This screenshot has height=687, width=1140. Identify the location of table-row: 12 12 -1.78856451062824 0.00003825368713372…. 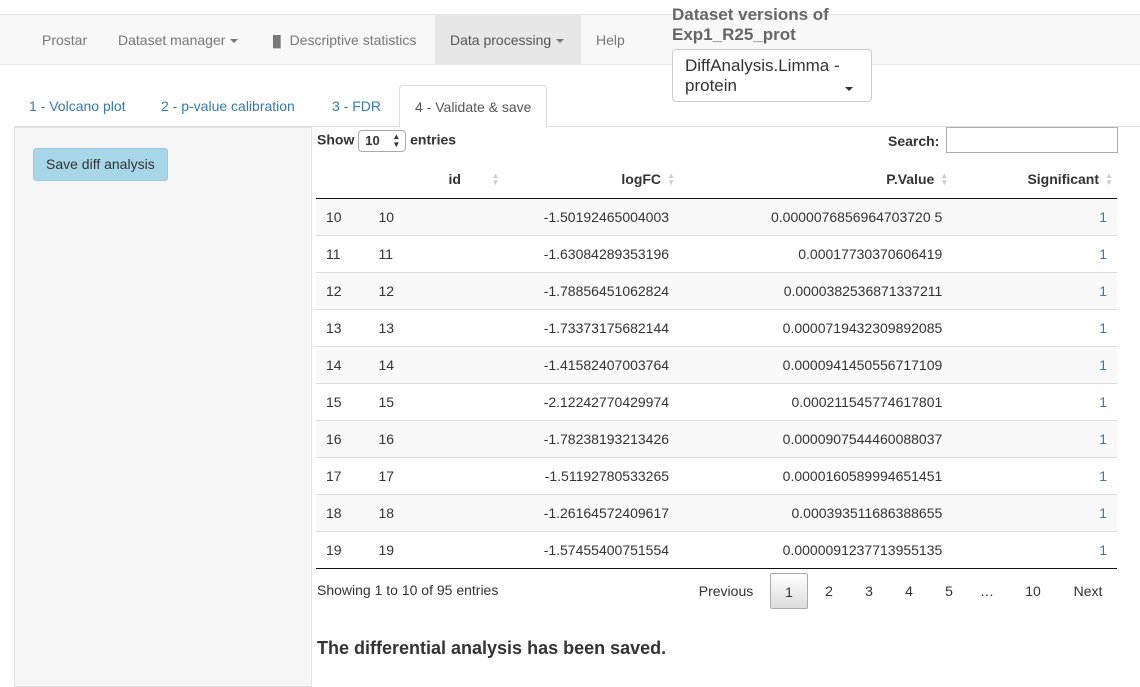
(716, 290).